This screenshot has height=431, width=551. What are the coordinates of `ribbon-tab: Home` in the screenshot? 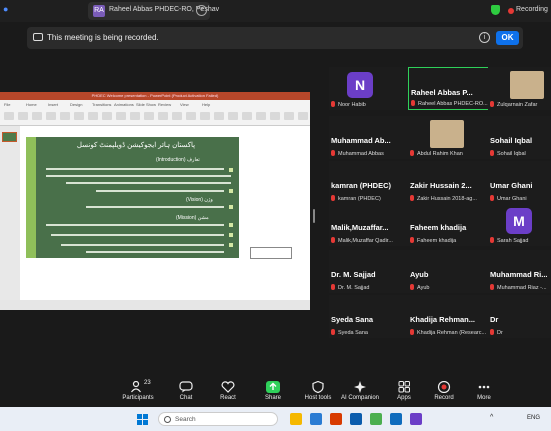 It's located at (31, 104).